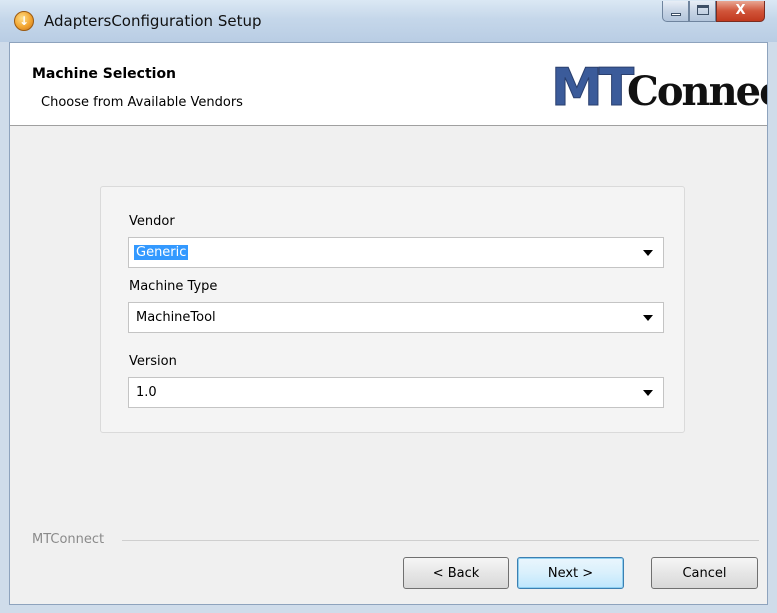 This screenshot has height=613, width=777. I want to click on back-button: < Back, so click(456, 573).